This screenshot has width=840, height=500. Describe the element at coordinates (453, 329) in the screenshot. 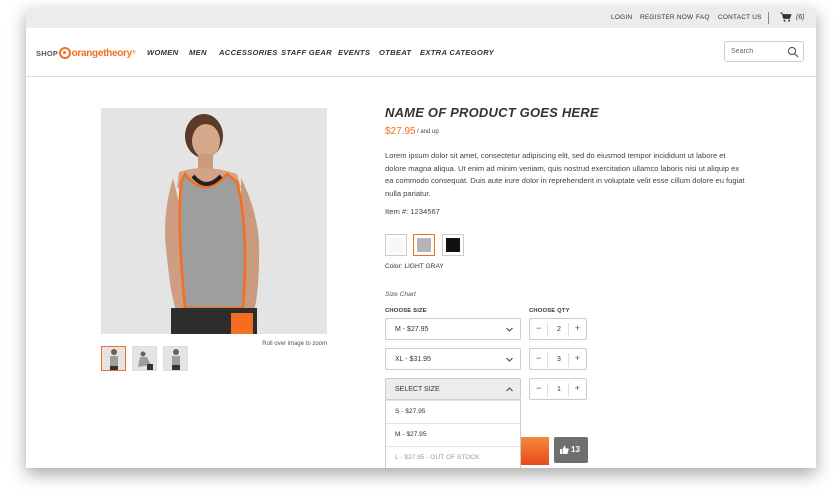

I see `size-select-1: M - $27.95` at that location.